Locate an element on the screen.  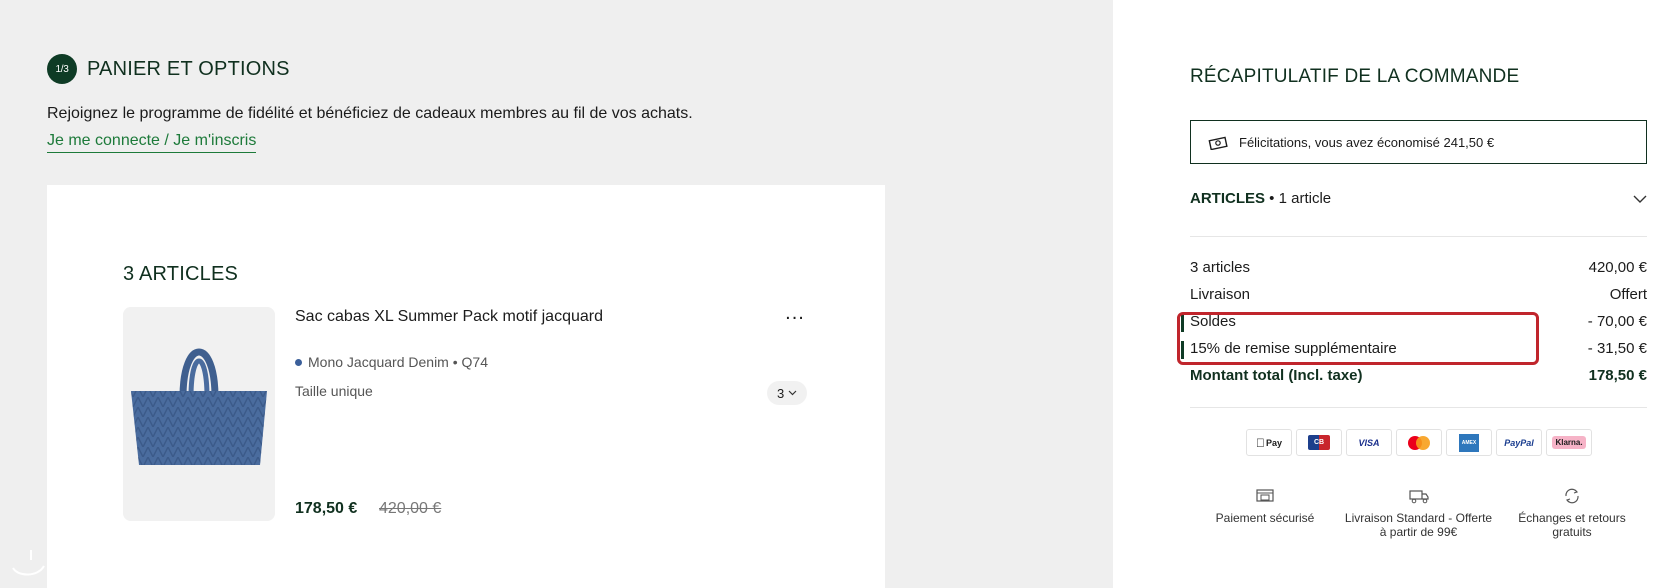
product-image is located at coordinates (199, 414).